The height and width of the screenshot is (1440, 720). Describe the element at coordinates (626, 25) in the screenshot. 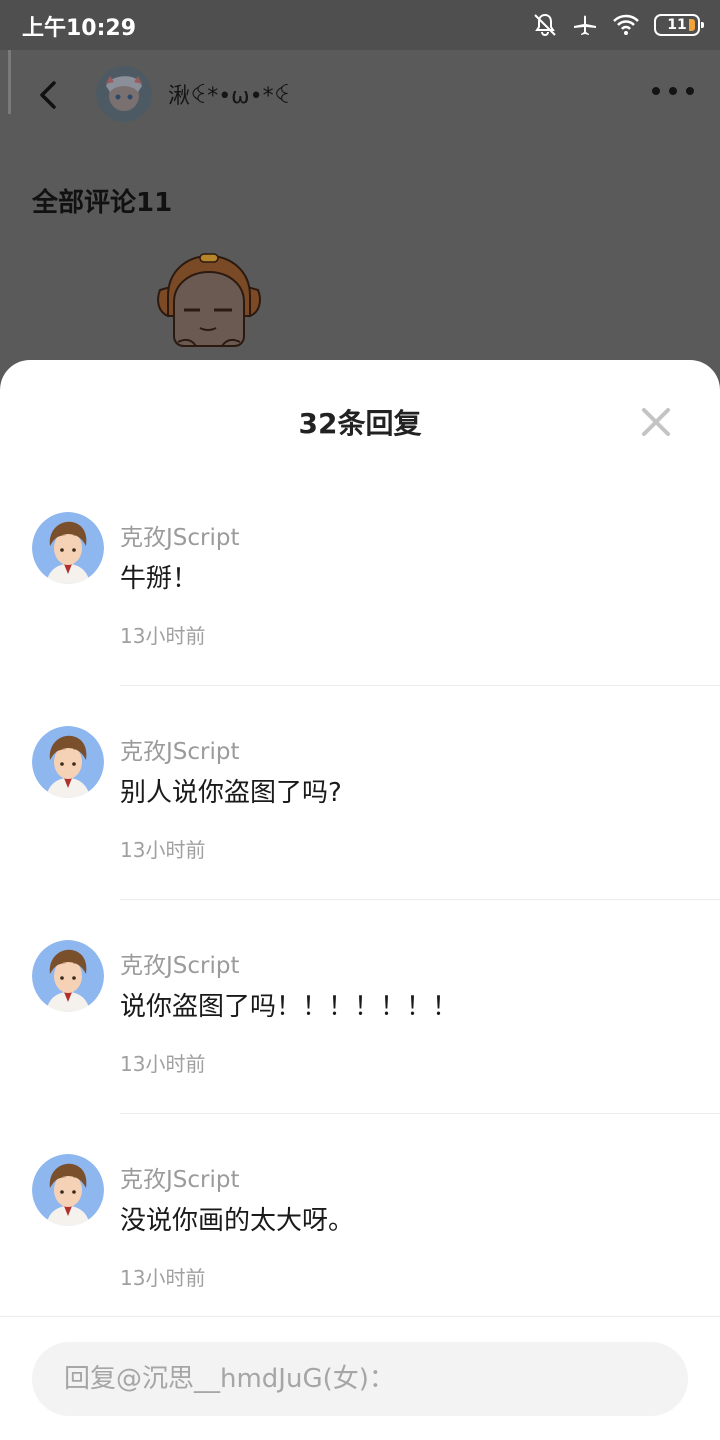

I see `wifi-icon` at that location.